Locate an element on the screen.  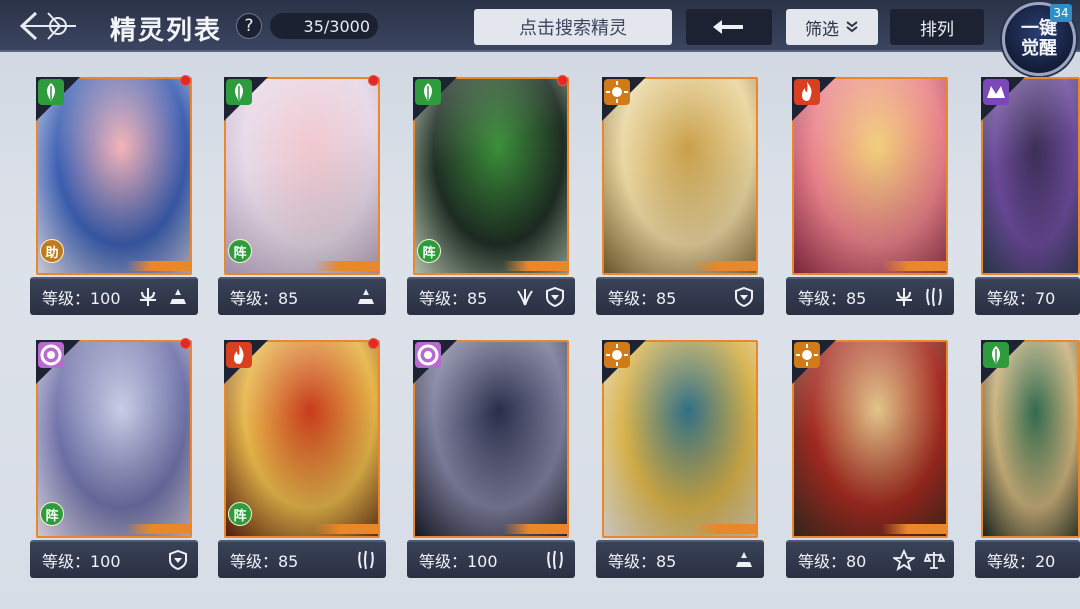
scale-icon is located at coordinates (934, 560).